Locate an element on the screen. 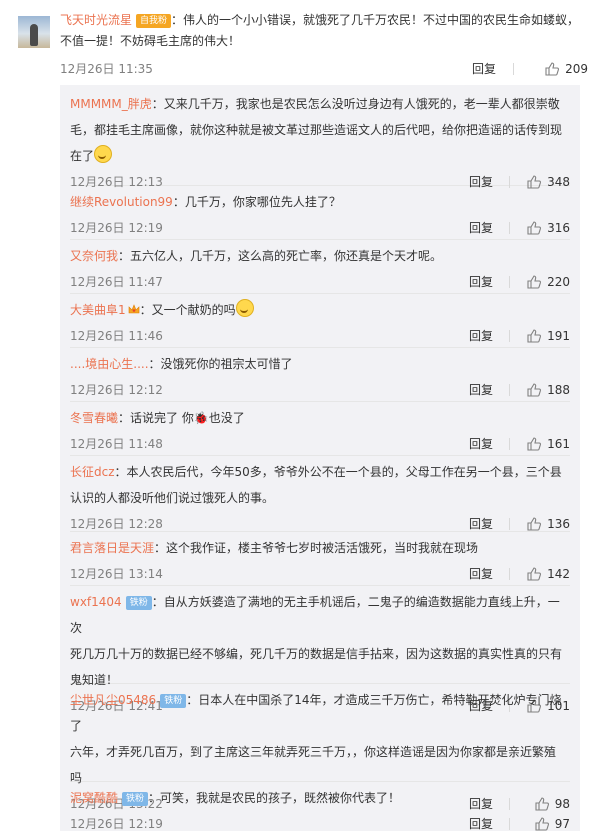 This screenshot has height=837, width=609. like-count: 209 is located at coordinates (576, 69).